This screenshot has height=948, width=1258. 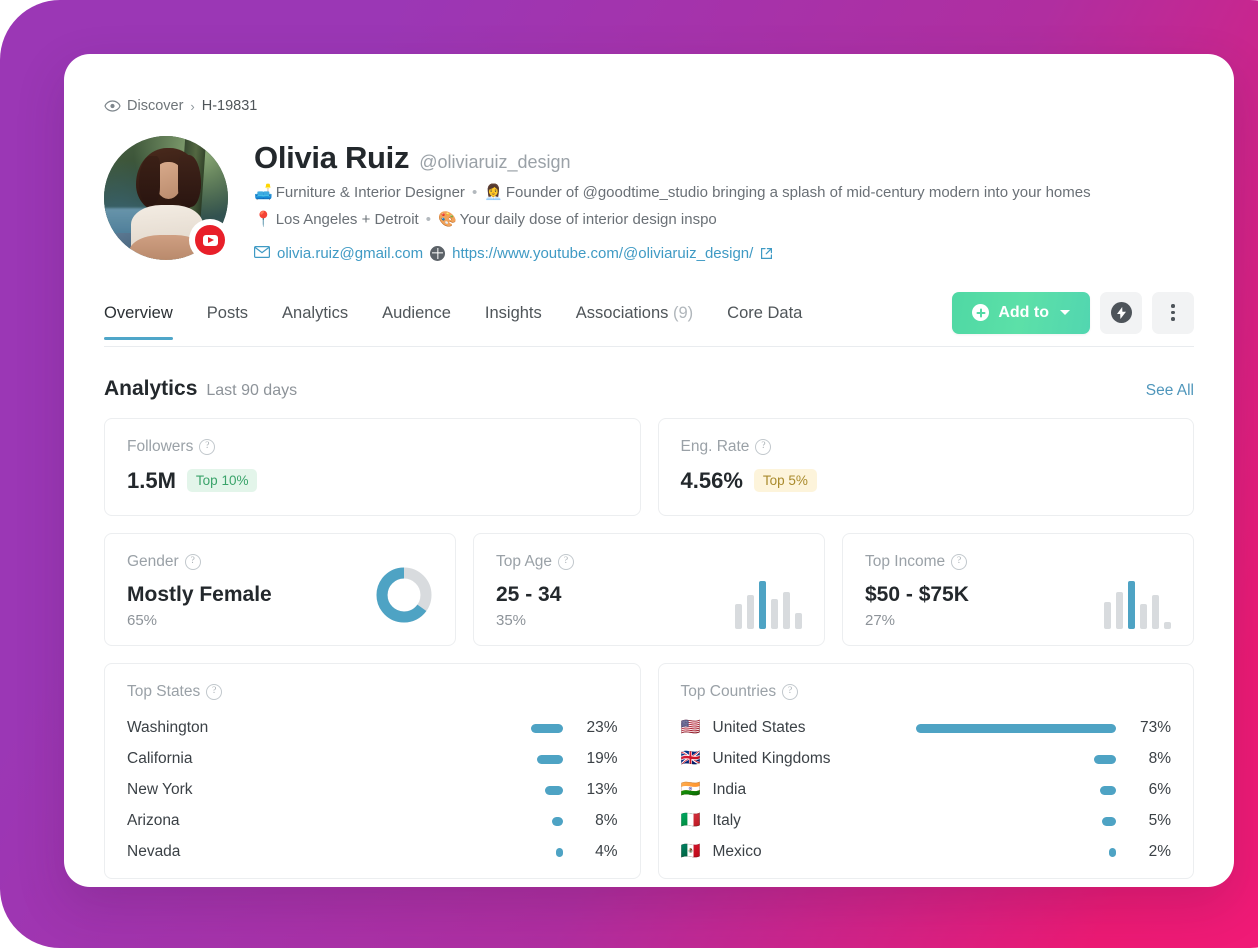 What do you see at coordinates (262, 253) in the screenshot?
I see `mail-icon` at bounding box center [262, 253].